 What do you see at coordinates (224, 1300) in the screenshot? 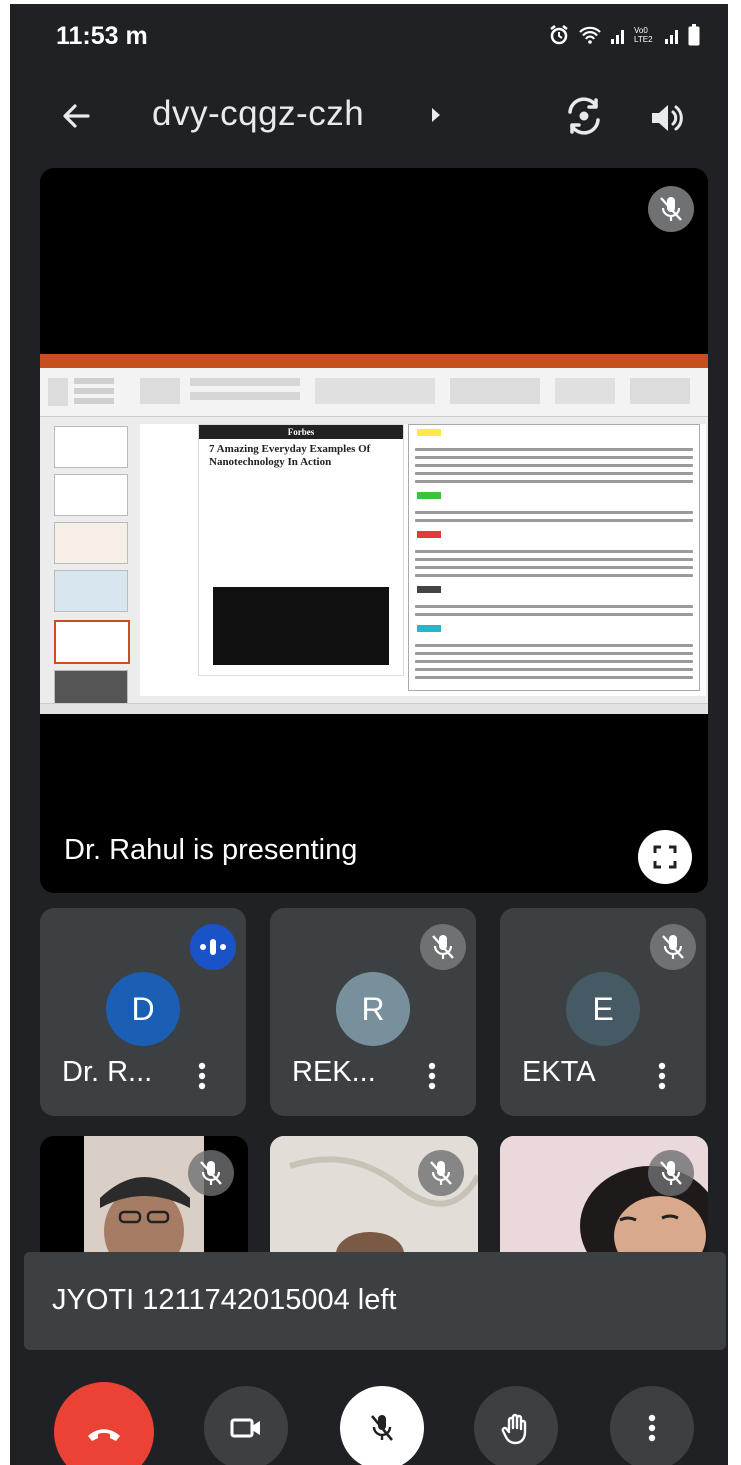
I see `toast-message: JYOTI 1211742015004 left` at bounding box center [224, 1300].